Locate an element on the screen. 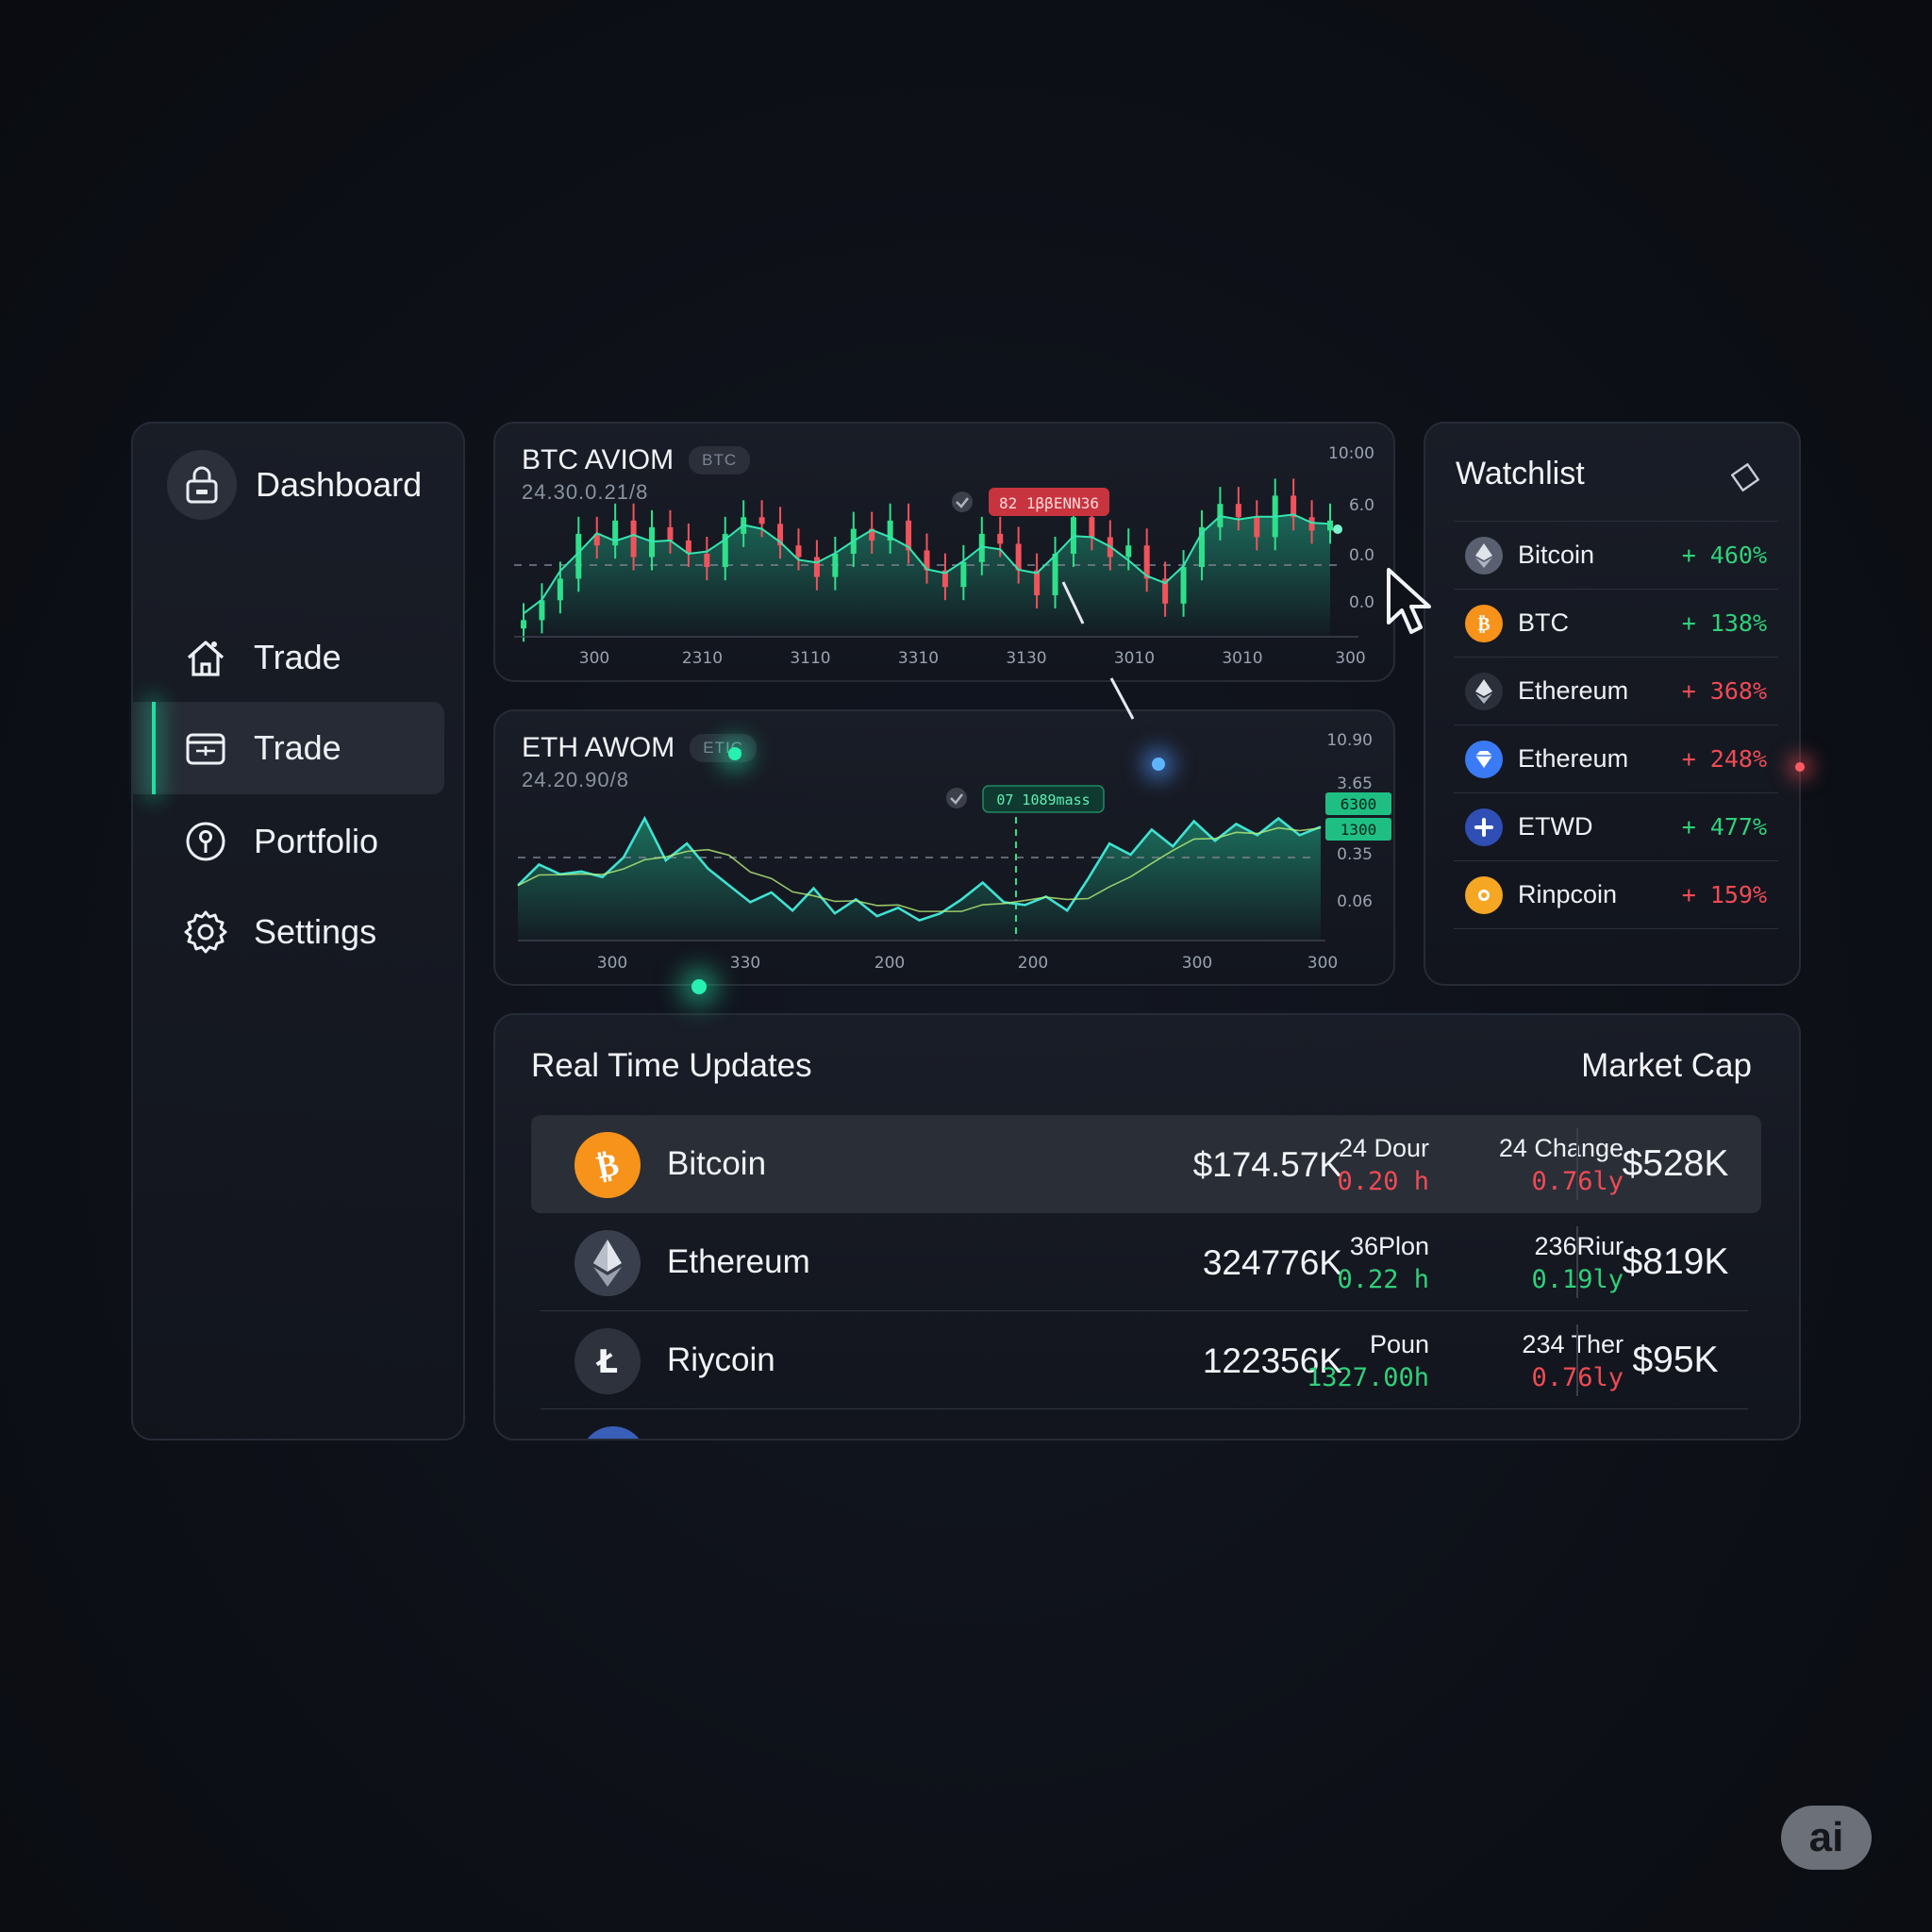 The image size is (1932, 1932). ai-badge: ai is located at coordinates (1826, 1838).